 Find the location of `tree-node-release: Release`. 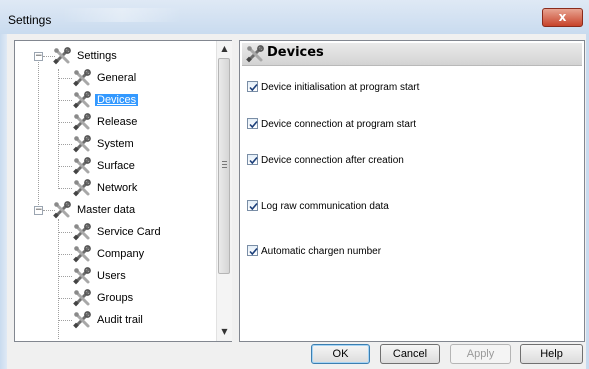

tree-node-release: Release is located at coordinates (106, 122).